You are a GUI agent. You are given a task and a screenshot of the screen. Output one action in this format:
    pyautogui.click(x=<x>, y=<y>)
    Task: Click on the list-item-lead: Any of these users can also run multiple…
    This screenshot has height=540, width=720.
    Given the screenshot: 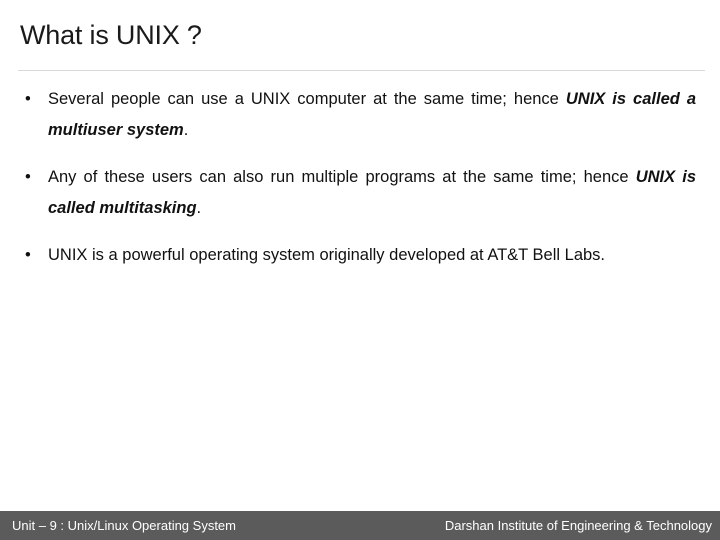 What is the action you would take?
    pyautogui.click(x=342, y=177)
    